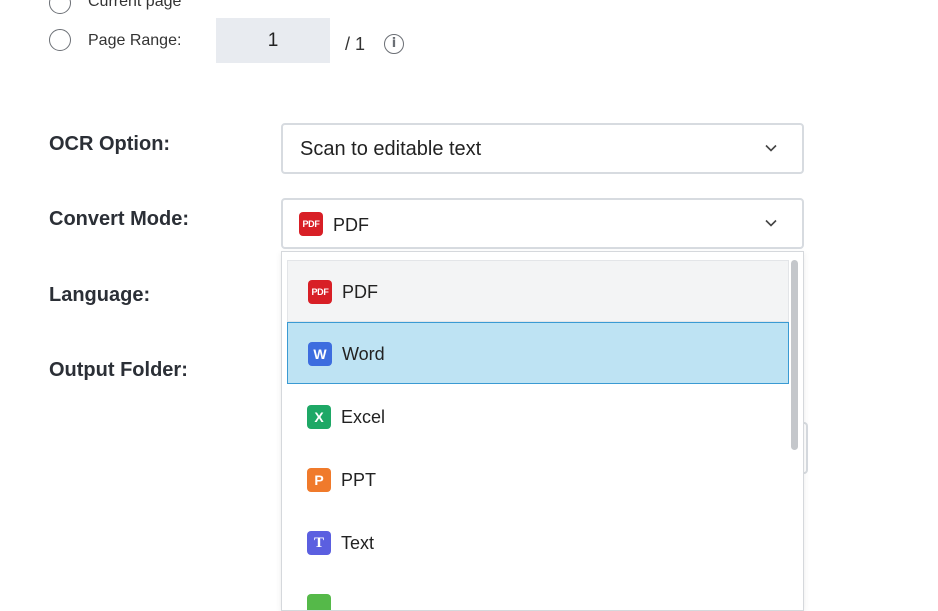  I want to click on dropdown-option-image, so click(538, 592).